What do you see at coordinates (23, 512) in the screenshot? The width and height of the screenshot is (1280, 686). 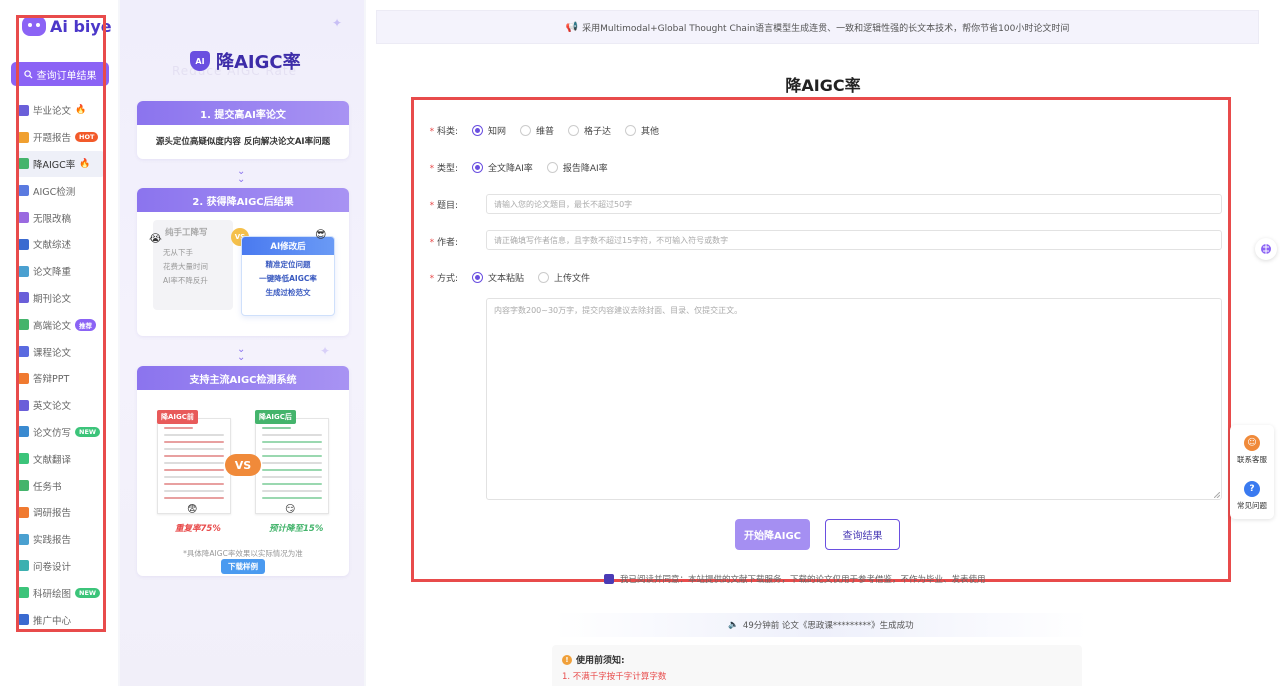 I see `survey-icon` at bounding box center [23, 512].